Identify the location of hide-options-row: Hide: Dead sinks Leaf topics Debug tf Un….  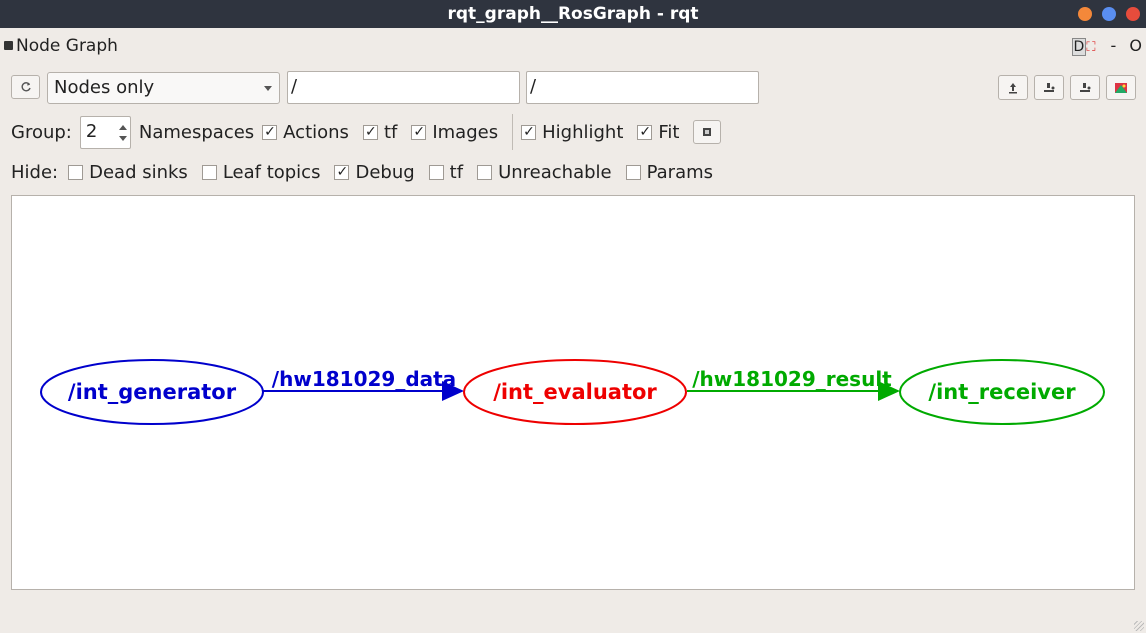
(369, 172).